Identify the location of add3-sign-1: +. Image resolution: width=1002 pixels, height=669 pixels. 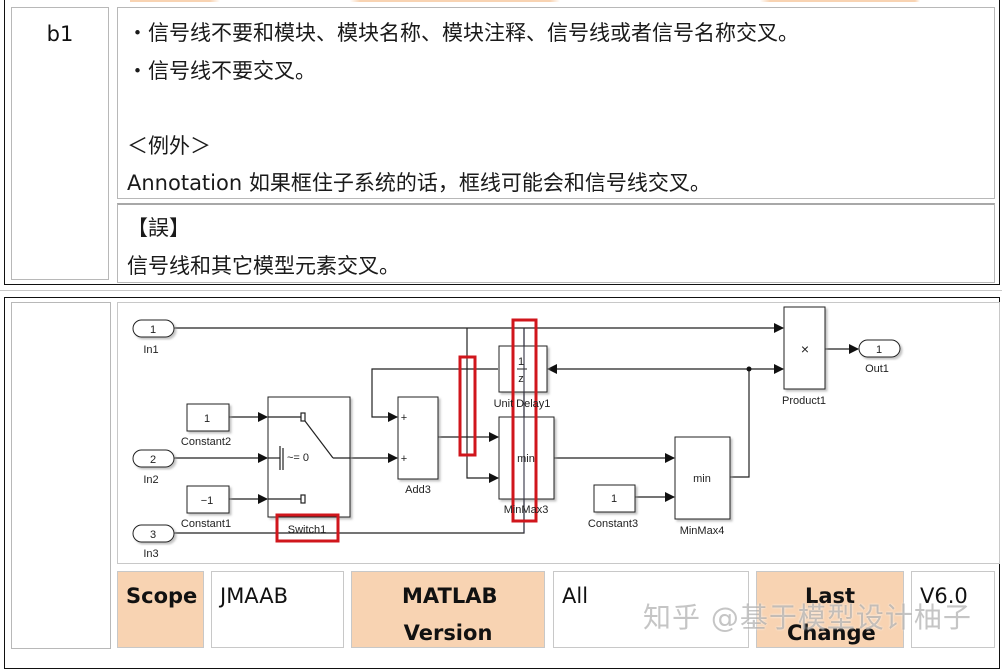
(404, 418).